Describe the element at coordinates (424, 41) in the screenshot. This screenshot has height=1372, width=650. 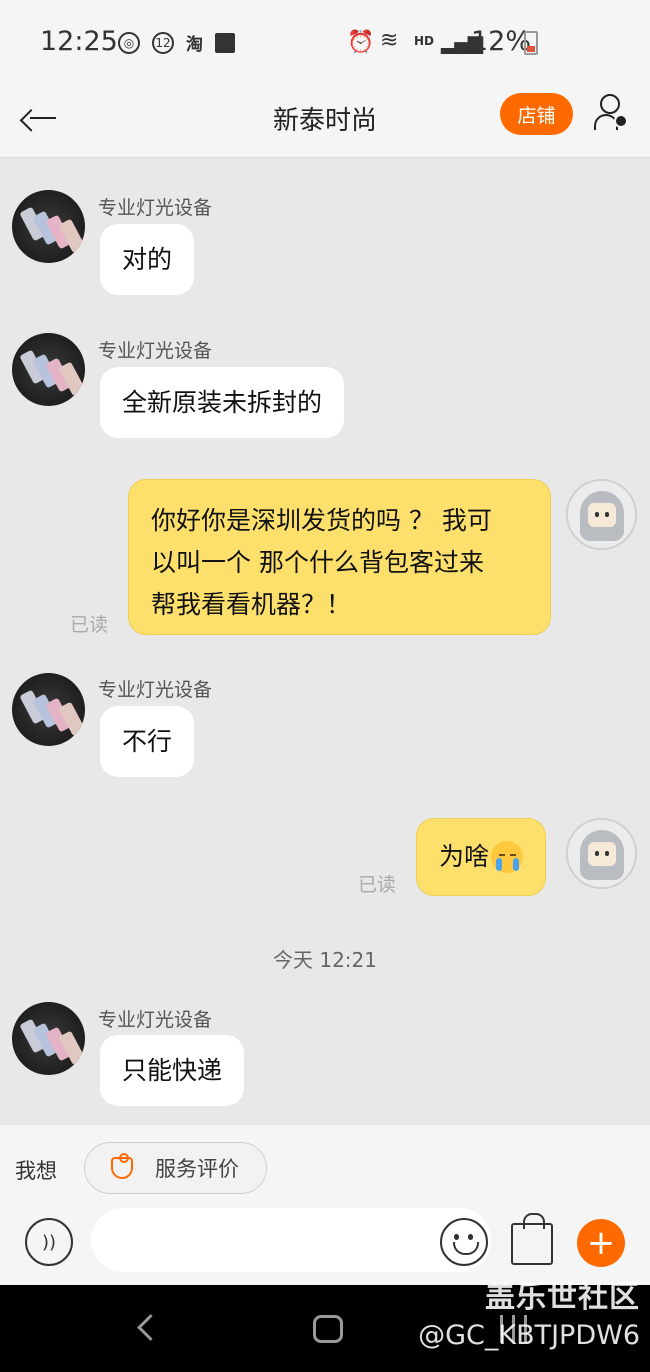
I see `hd-label: HD` at that location.